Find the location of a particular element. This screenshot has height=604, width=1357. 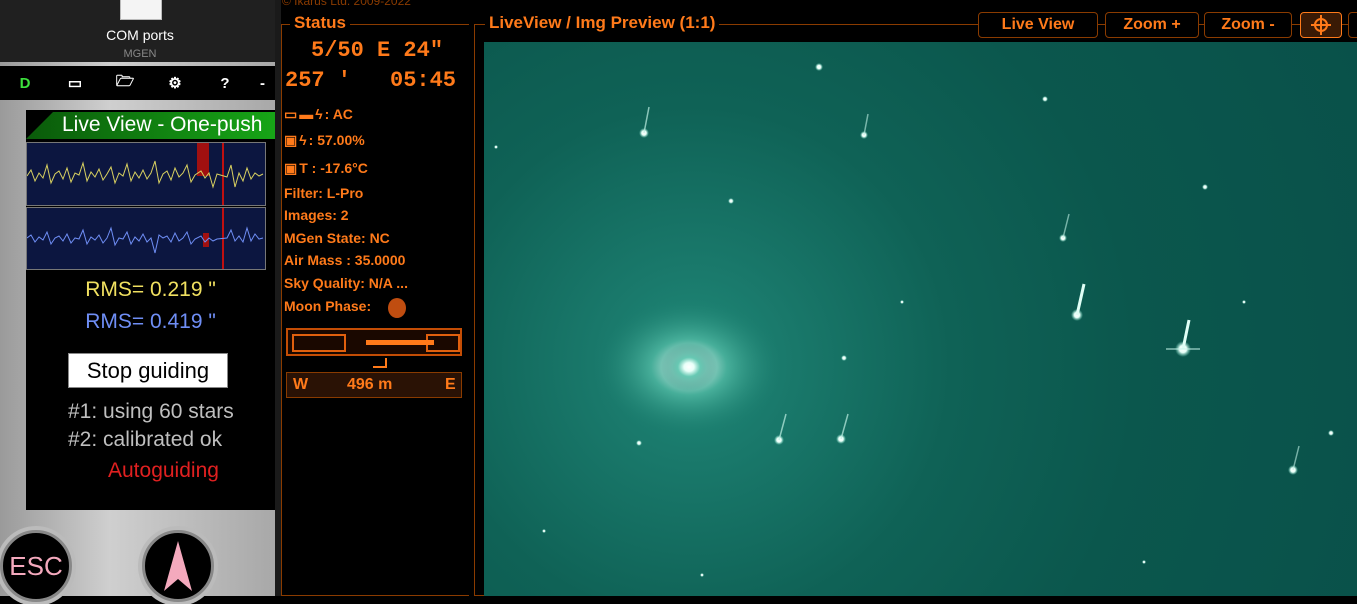

battery-level: : 57.00% is located at coordinates (336, 140).